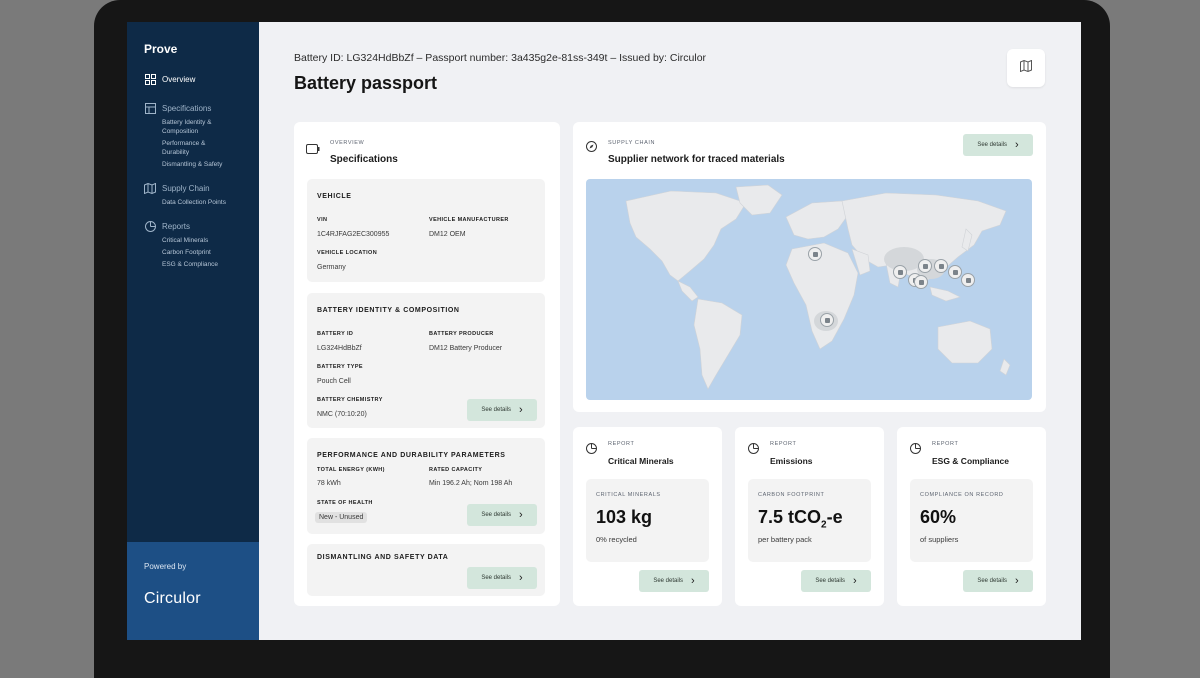 The width and height of the screenshot is (1200, 678). What do you see at coordinates (331, 267) in the screenshot?
I see `vehicle-location-value: Germany` at bounding box center [331, 267].